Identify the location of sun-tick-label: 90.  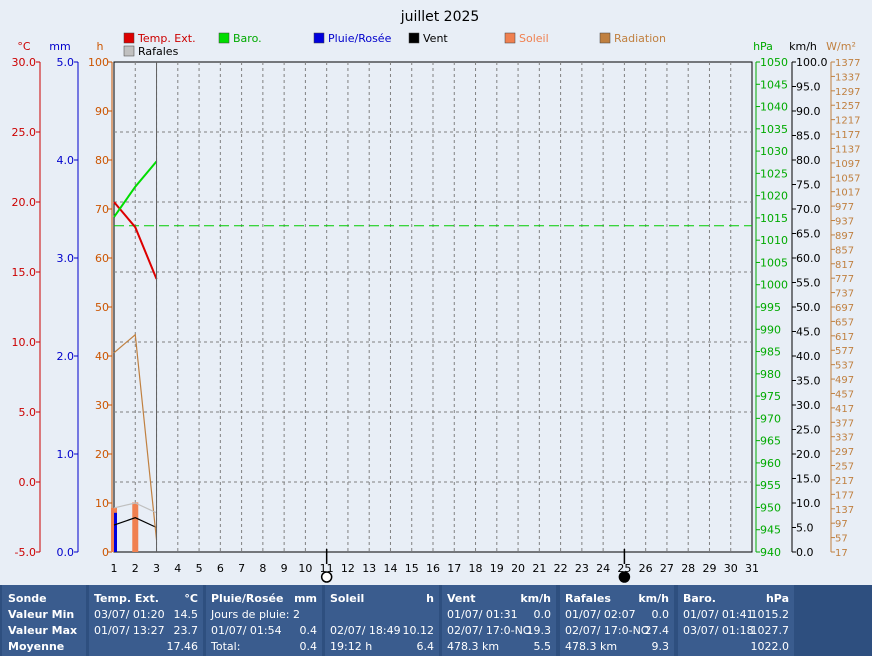
(102, 111).